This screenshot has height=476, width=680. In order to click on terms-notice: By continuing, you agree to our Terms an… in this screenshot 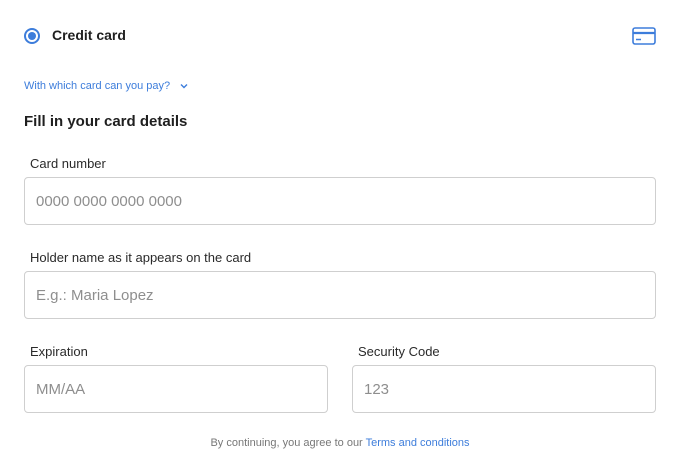, I will do `click(340, 443)`.